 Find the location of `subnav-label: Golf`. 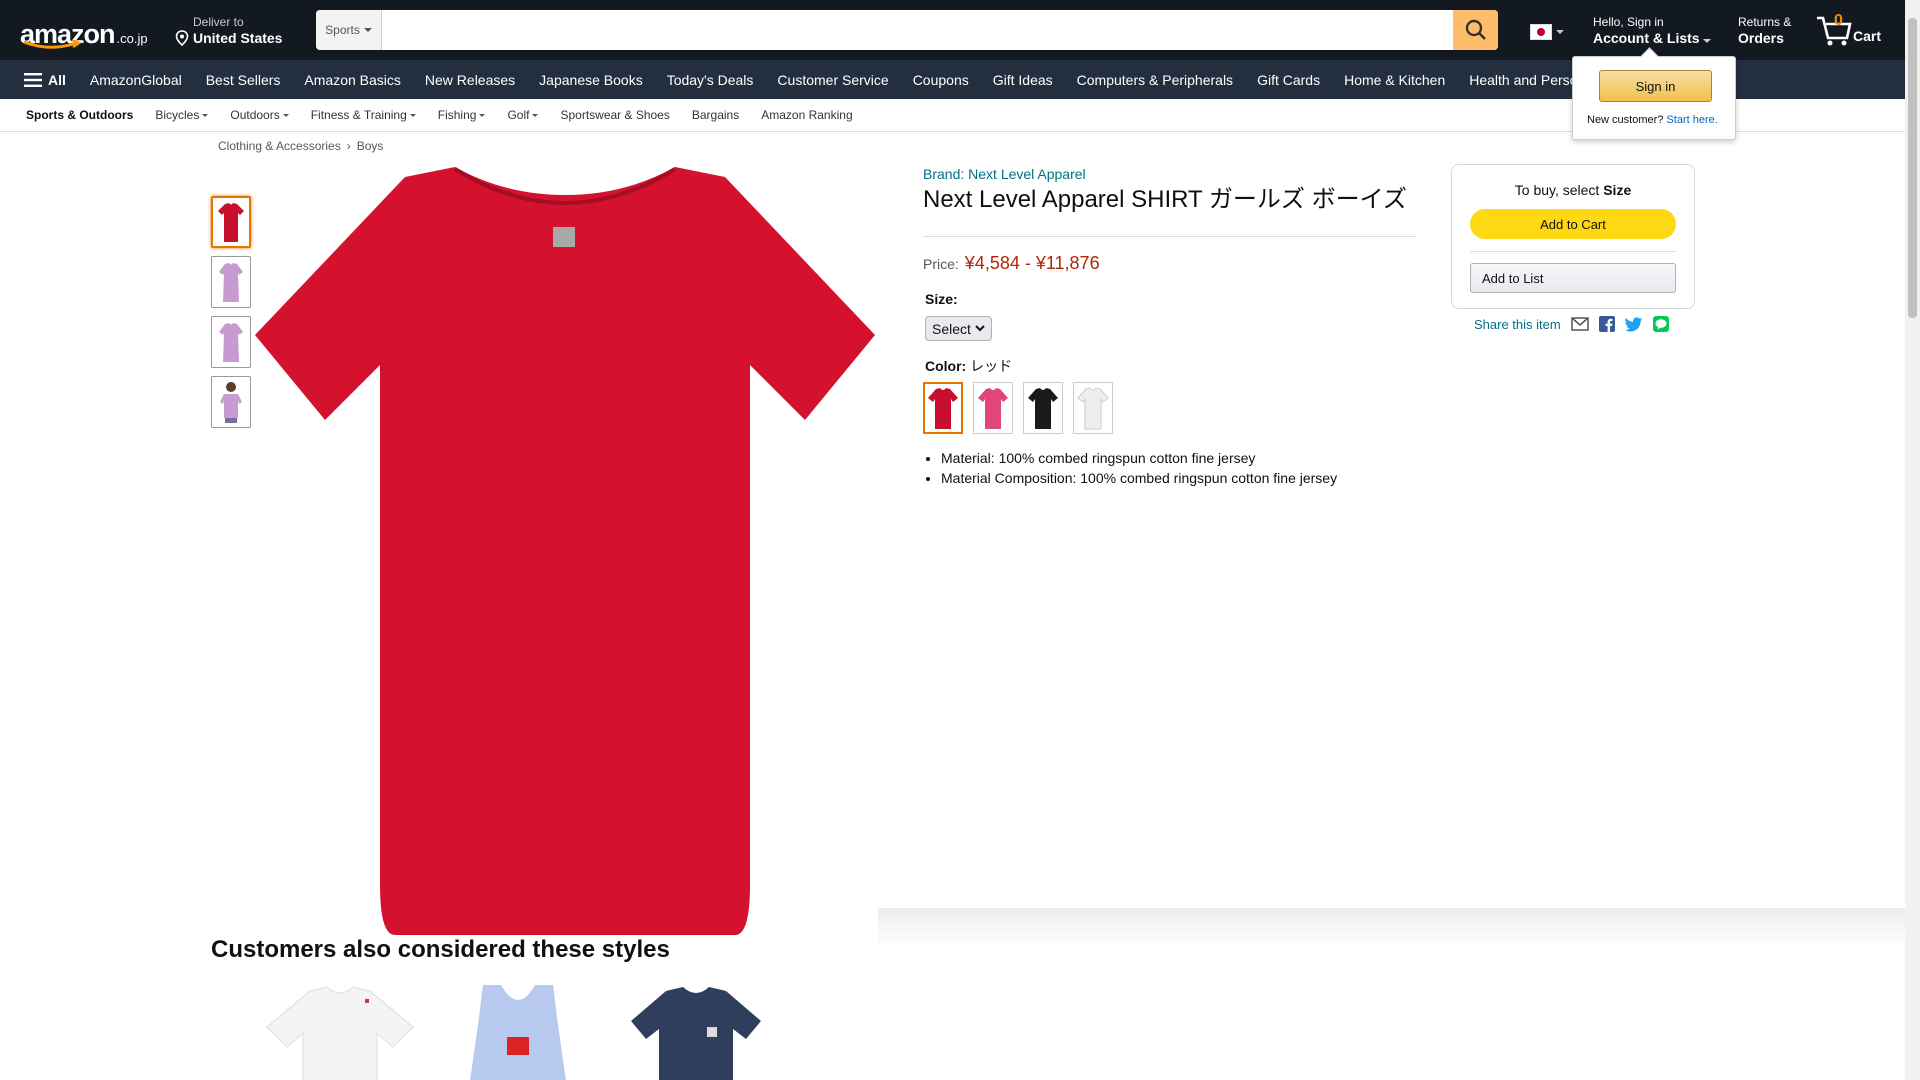

subnav-label: Golf is located at coordinates (518, 115).